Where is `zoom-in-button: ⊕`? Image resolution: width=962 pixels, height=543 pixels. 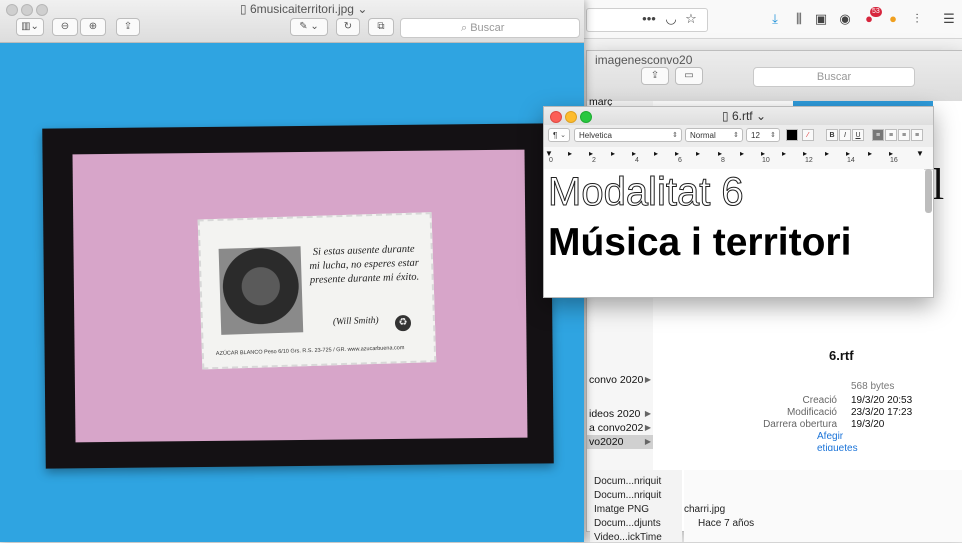
zoom-in-button: ⊕ is located at coordinates (93, 27).